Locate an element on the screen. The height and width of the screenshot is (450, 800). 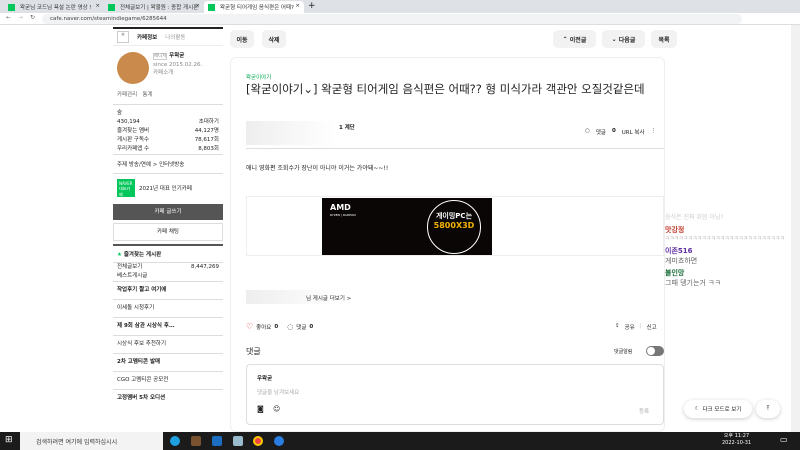
menu-item: 이세돌 시청후기 is located at coordinates (168, 308).